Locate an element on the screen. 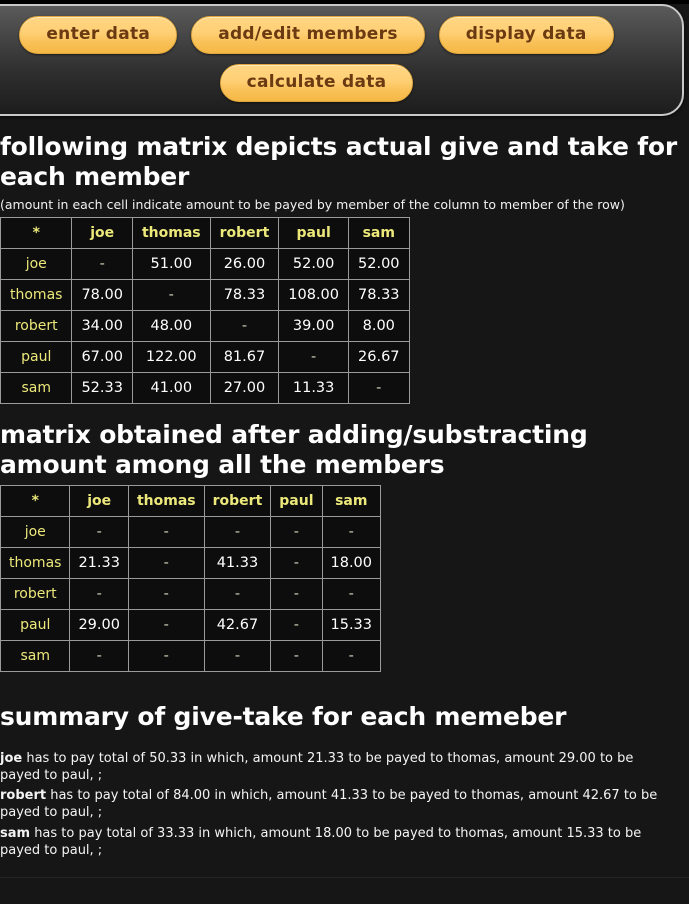 The height and width of the screenshot is (904, 689). row-header-robert: robert is located at coordinates (36, 326).